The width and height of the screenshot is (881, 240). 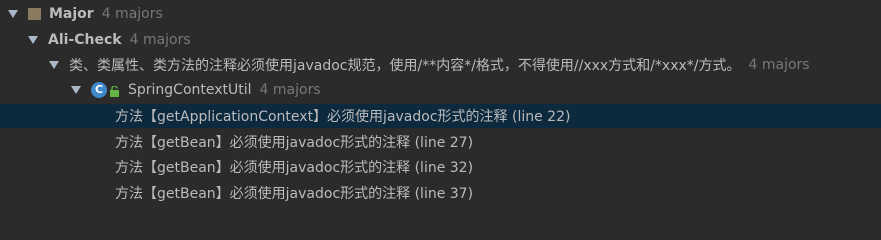 What do you see at coordinates (71, 14) in the screenshot?
I see `node-label: Major` at bounding box center [71, 14].